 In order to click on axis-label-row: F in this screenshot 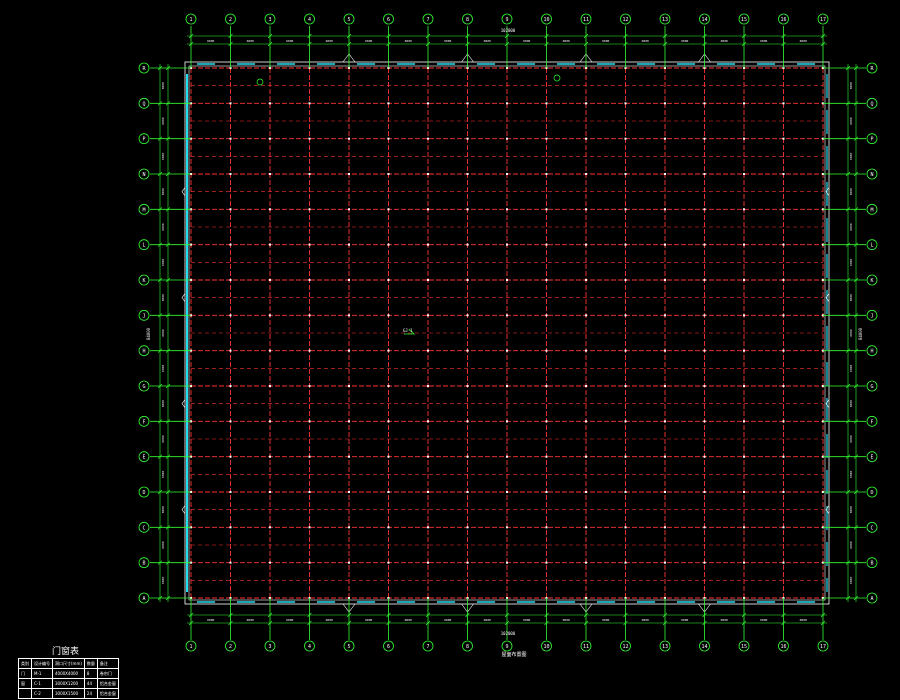, I will do `click(143, 422)`.